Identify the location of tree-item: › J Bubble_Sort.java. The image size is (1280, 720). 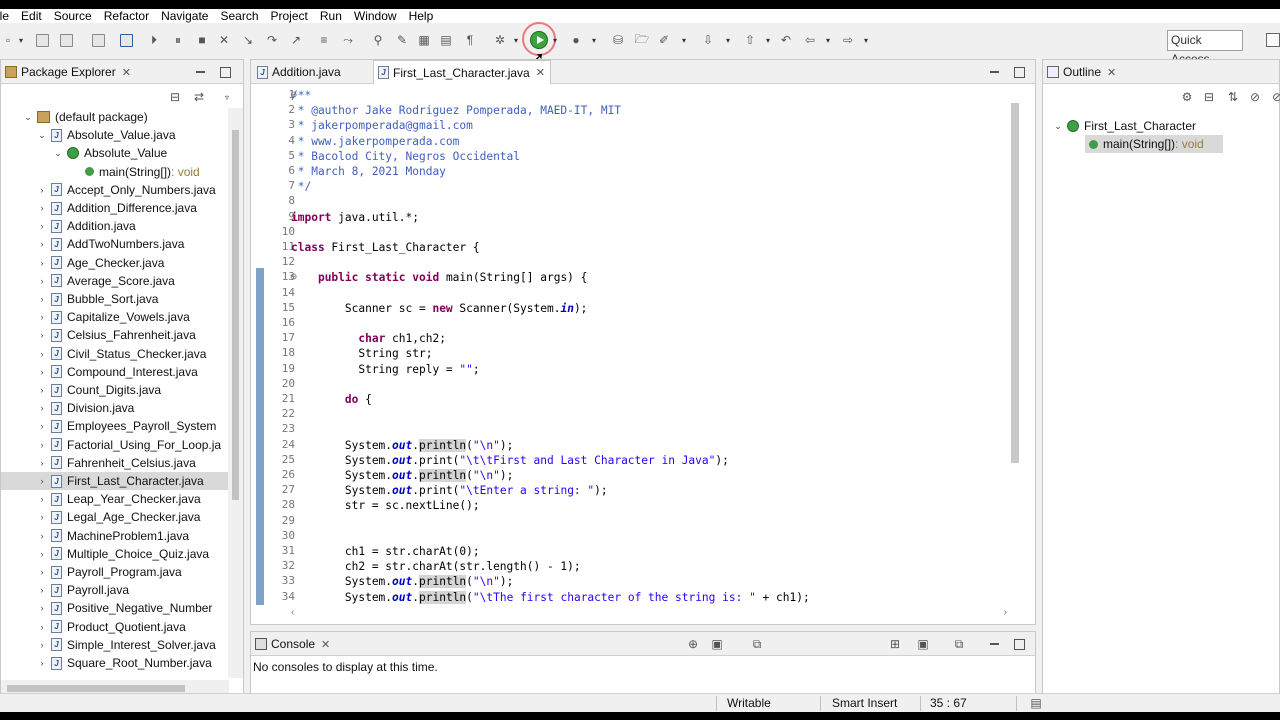
(115, 299).